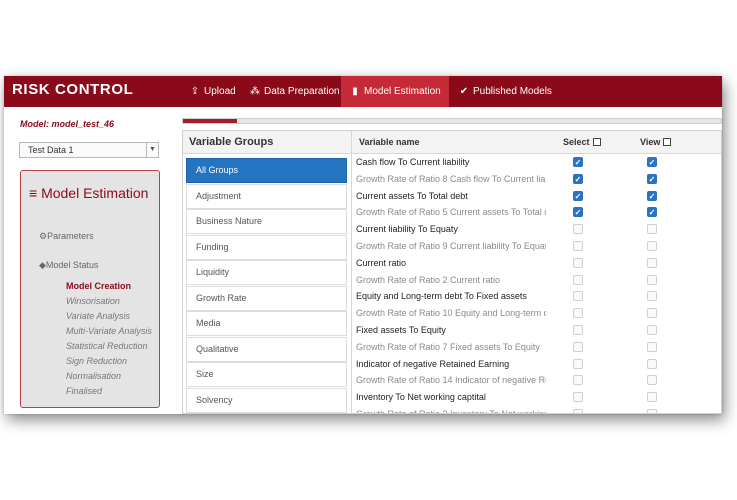 The height and width of the screenshot is (500, 737). What do you see at coordinates (433, 363) in the screenshot?
I see `variable-name: Indicator of negative Retained Earning` at bounding box center [433, 363].